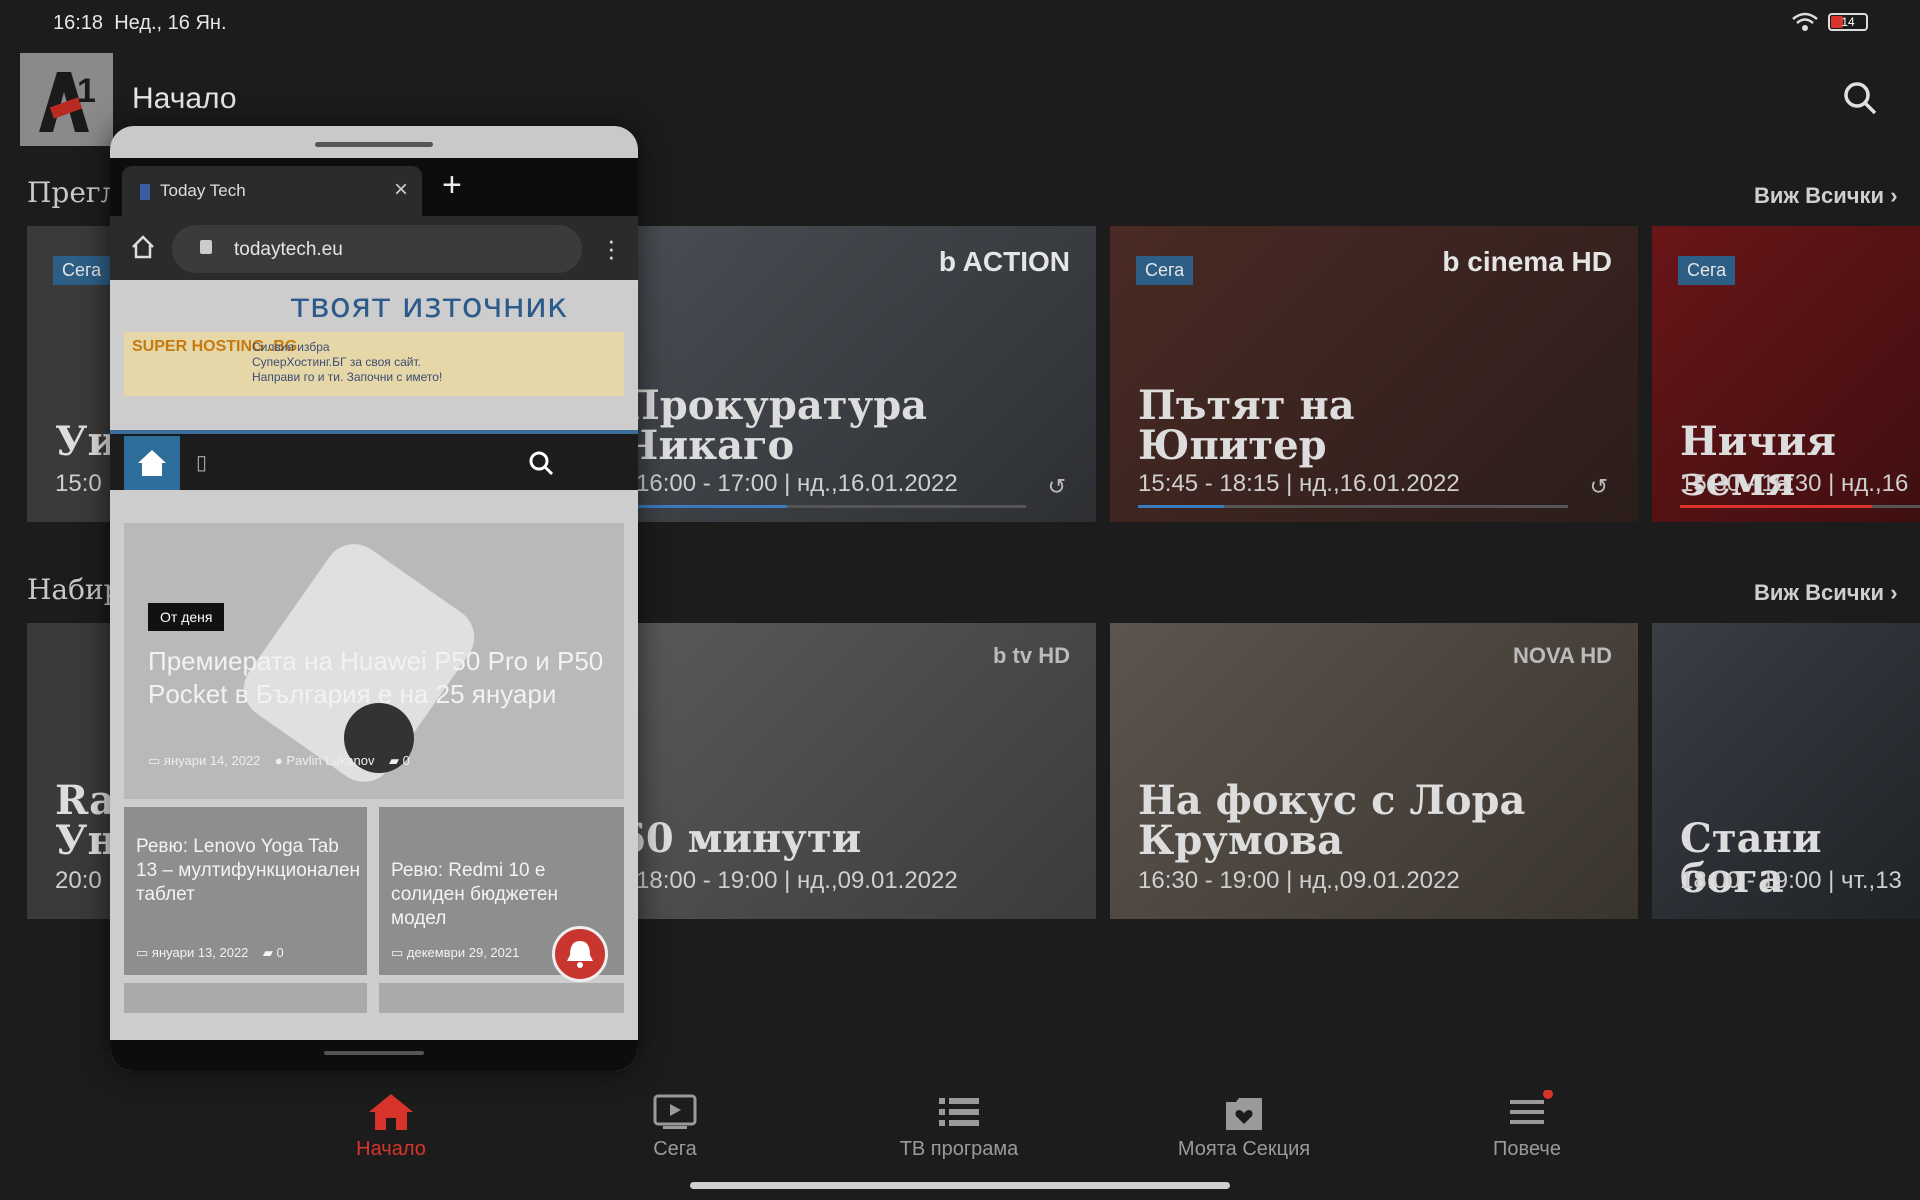  Describe the element at coordinates (1299, 483) in the screenshot. I see `program-time: 15:45 - 18:15 | нд.,16.01.2022` at that location.